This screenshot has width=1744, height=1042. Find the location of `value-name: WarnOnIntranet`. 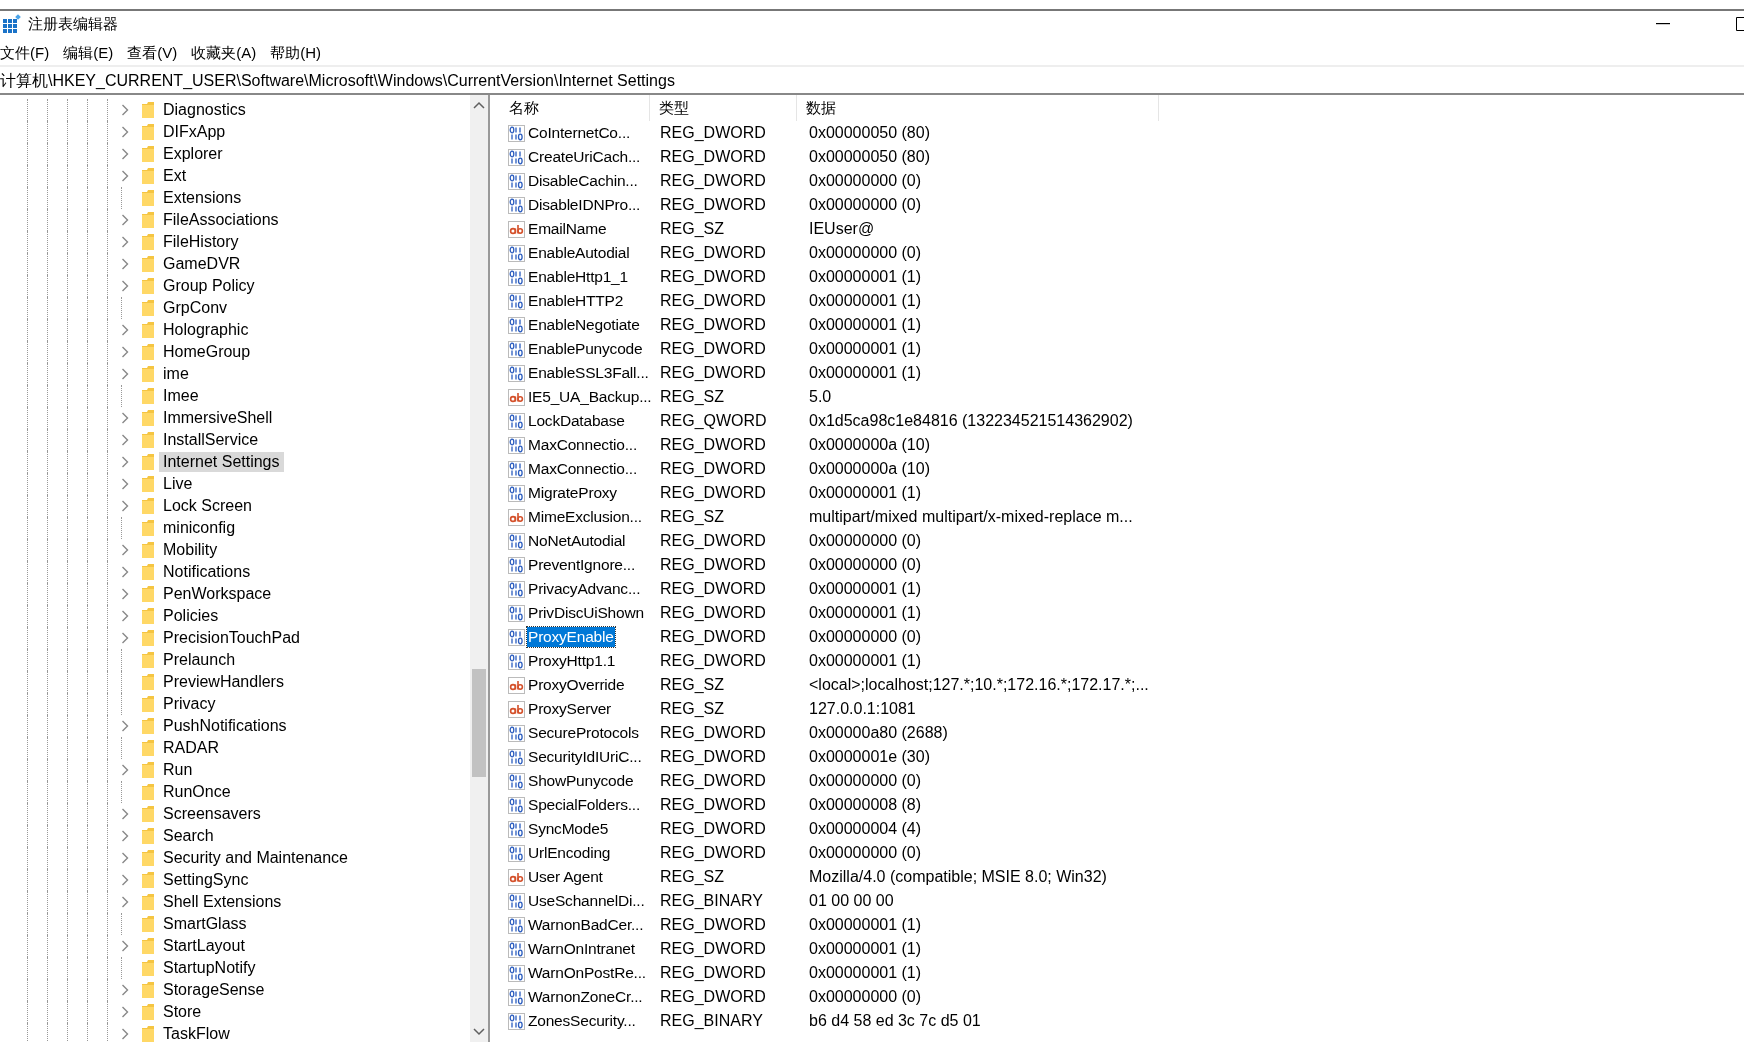

value-name: WarnOnIntranet is located at coordinates (581, 949).